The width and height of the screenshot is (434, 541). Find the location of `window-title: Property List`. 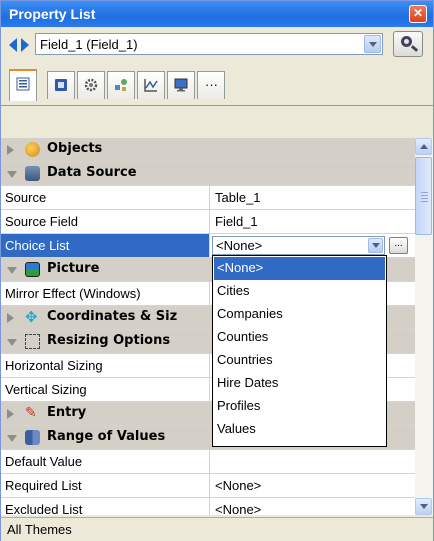

window-title: Property List is located at coordinates (52, 14).